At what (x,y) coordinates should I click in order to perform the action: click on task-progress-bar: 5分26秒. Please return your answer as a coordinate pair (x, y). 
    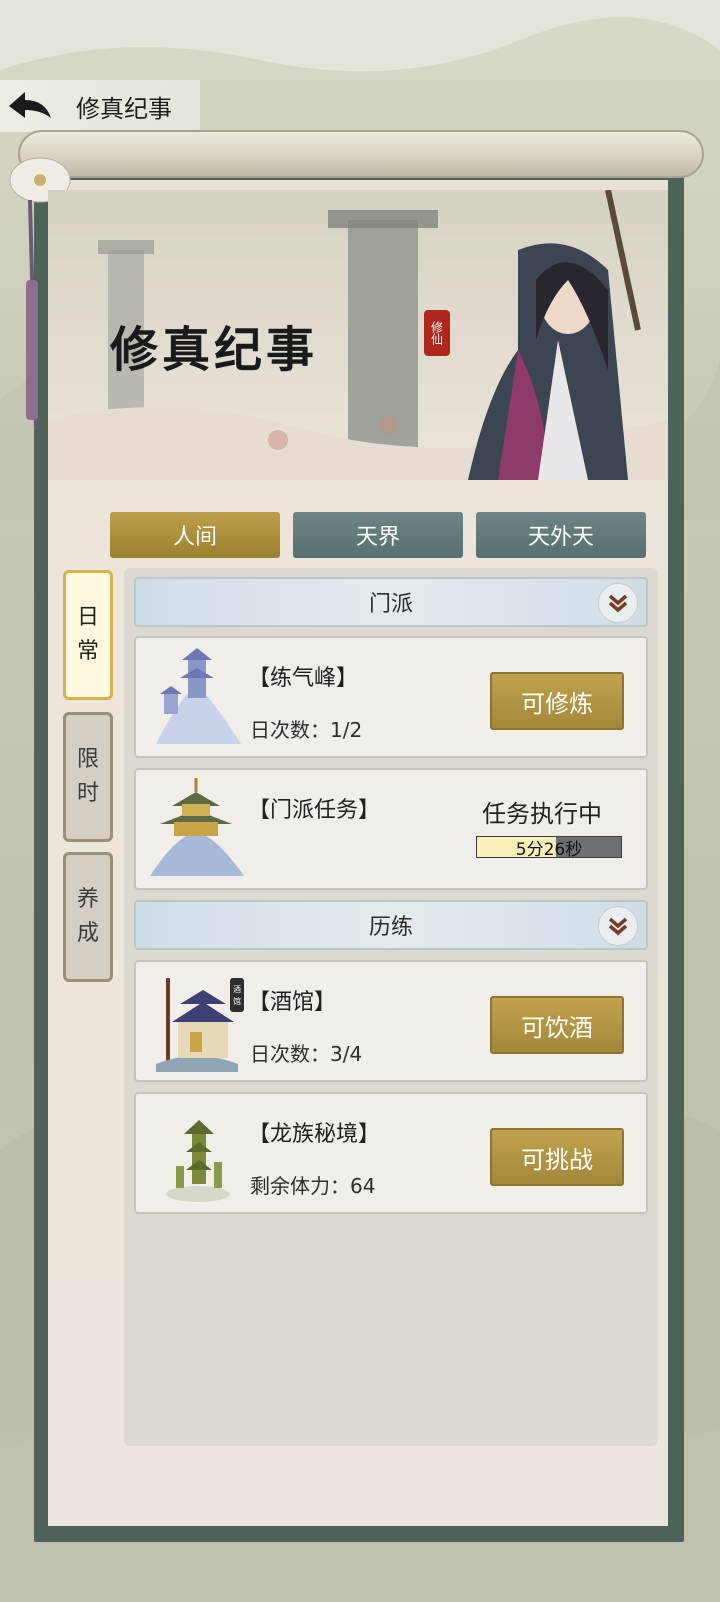
    Looking at the image, I should click on (549, 848).